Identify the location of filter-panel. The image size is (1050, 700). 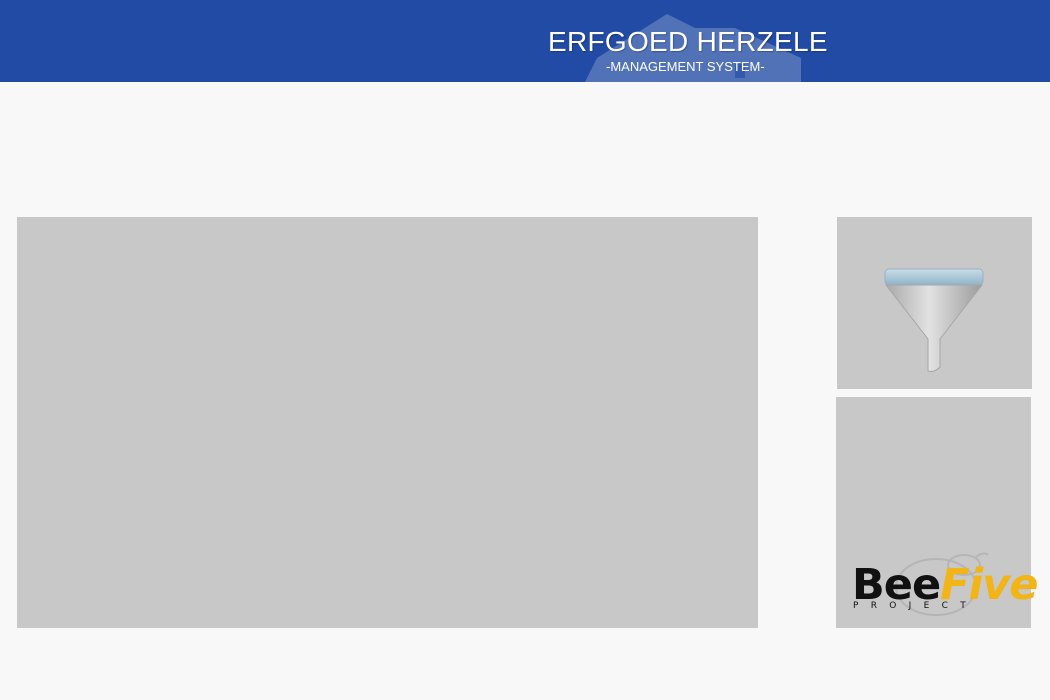
(934, 303).